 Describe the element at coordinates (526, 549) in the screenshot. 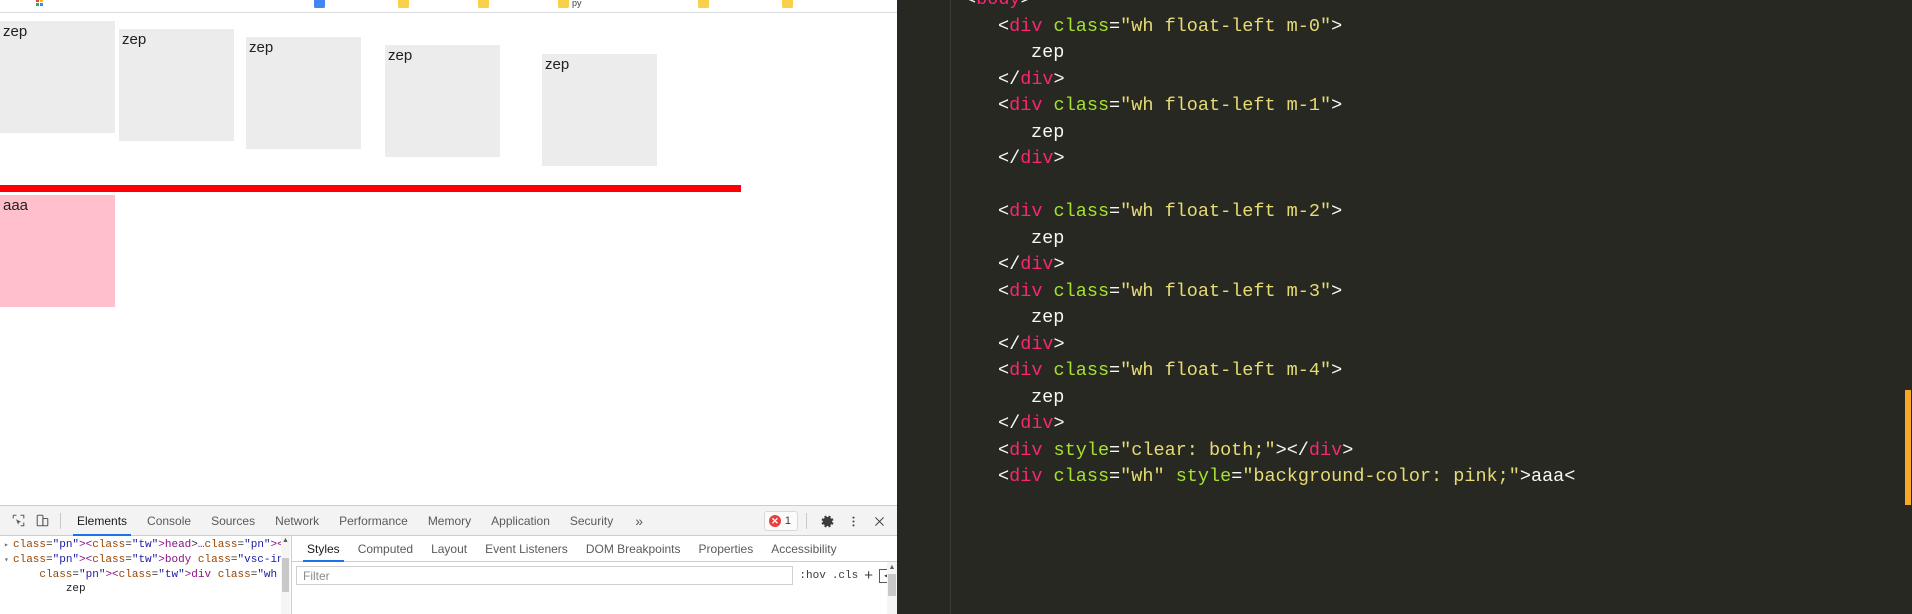

I see `styles-tab-event-listeners: Event Listeners` at that location.